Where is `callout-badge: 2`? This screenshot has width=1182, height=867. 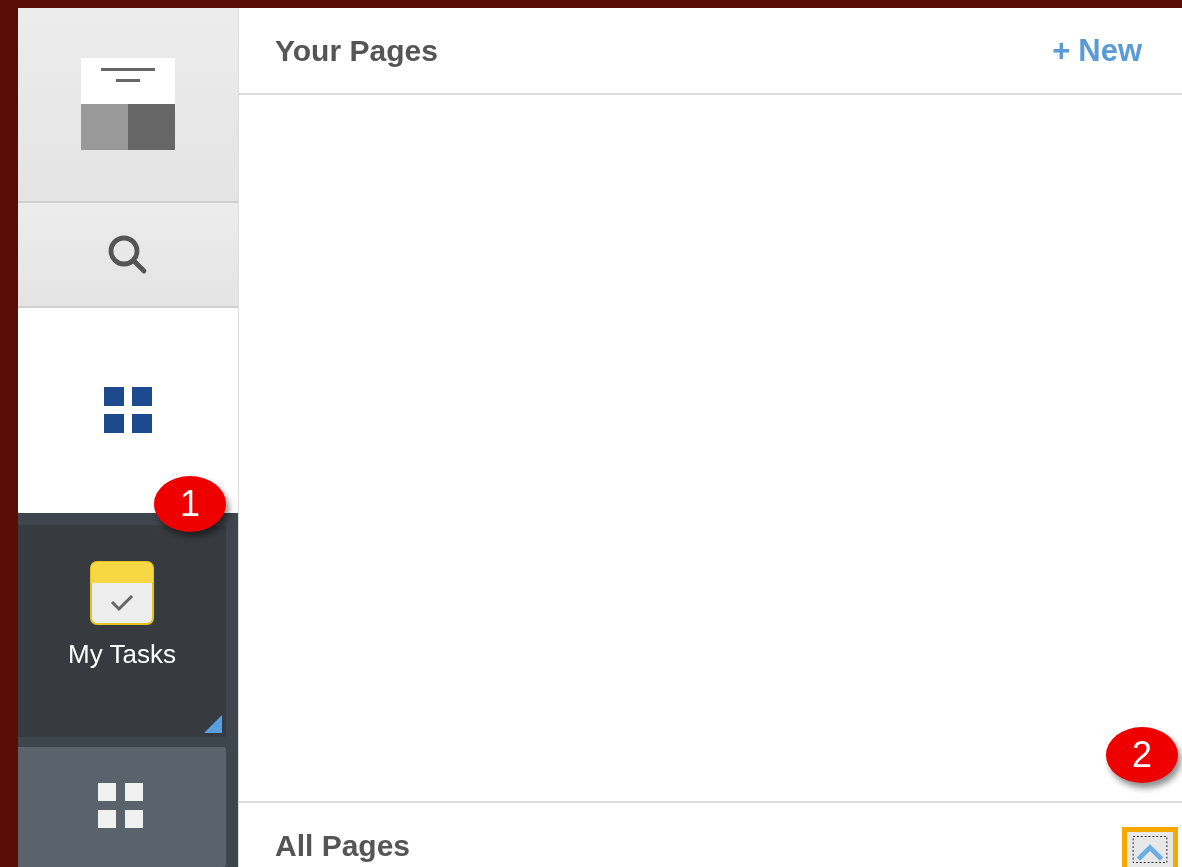
callout-badge: 2 is located at coordinates (1142, 755).